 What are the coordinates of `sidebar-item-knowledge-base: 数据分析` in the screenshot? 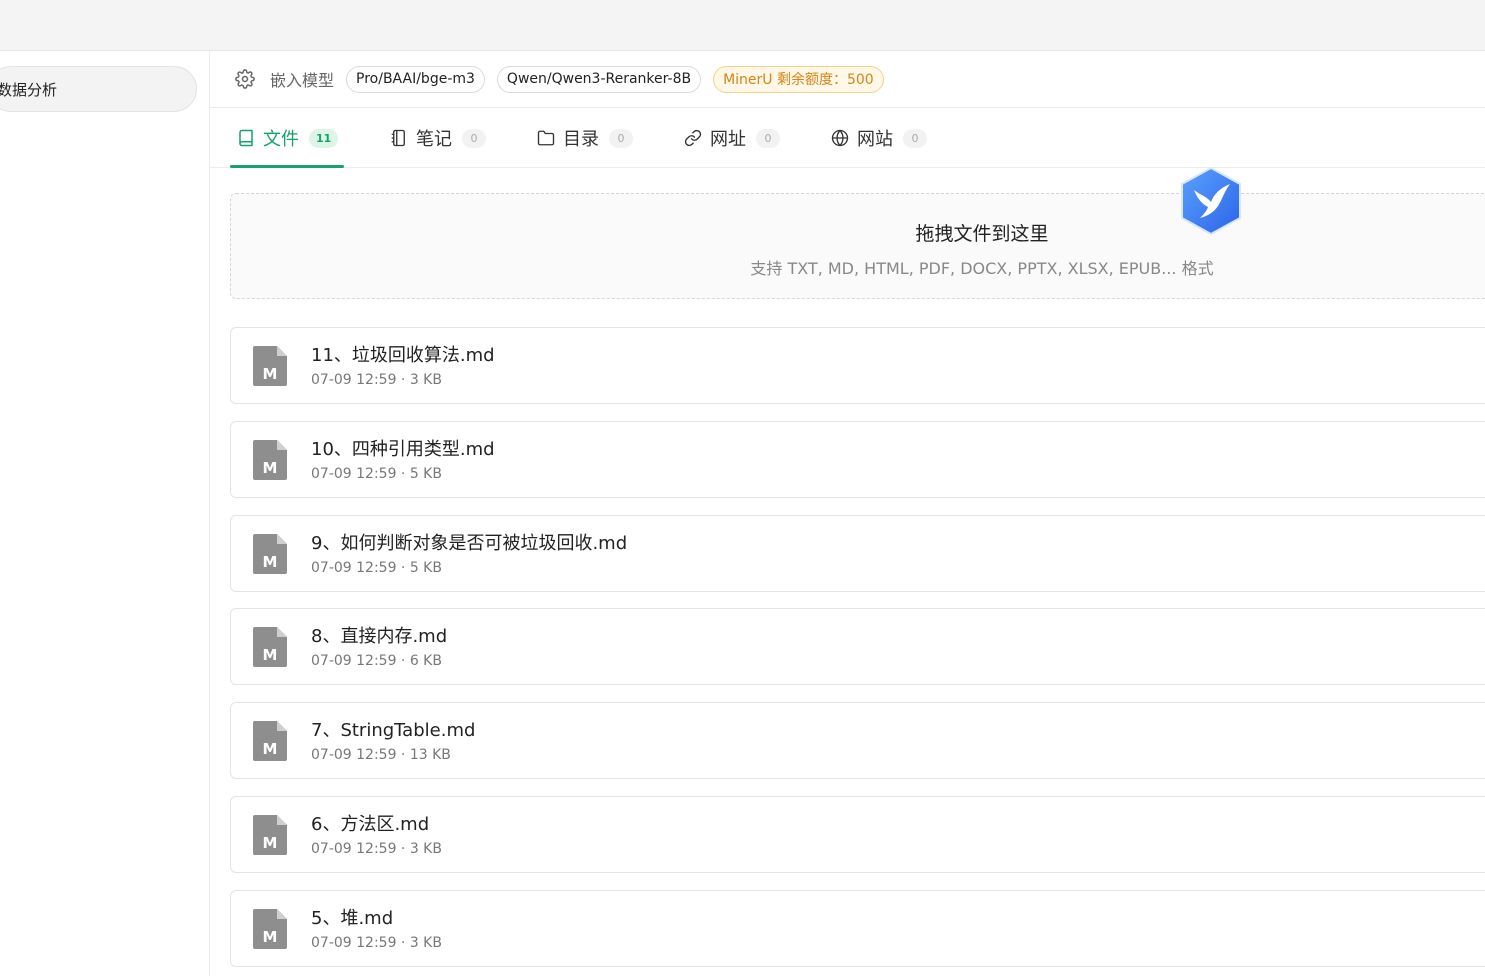 It's located at (98, 89).